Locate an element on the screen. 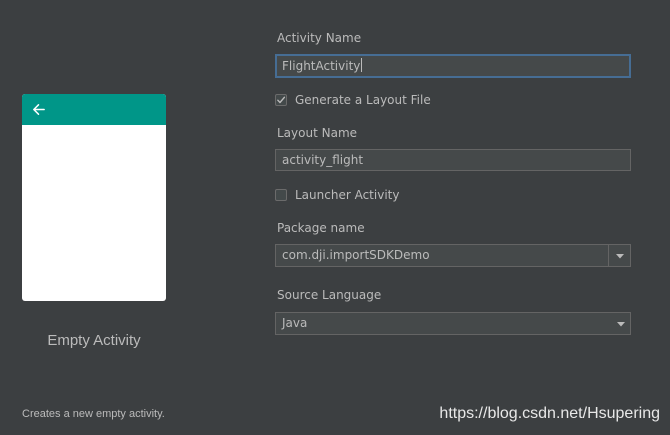 Image resolution: width=670 pixels, height=435 pixels. source-language-select: Java is located at coordinates (453, 323).